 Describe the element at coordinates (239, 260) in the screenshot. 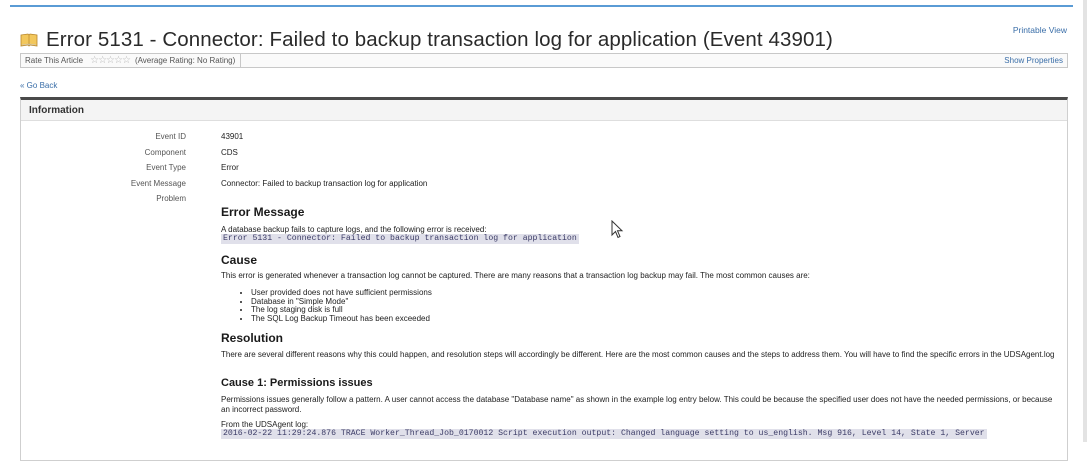

I see `cause-heading: Cause` at that location.